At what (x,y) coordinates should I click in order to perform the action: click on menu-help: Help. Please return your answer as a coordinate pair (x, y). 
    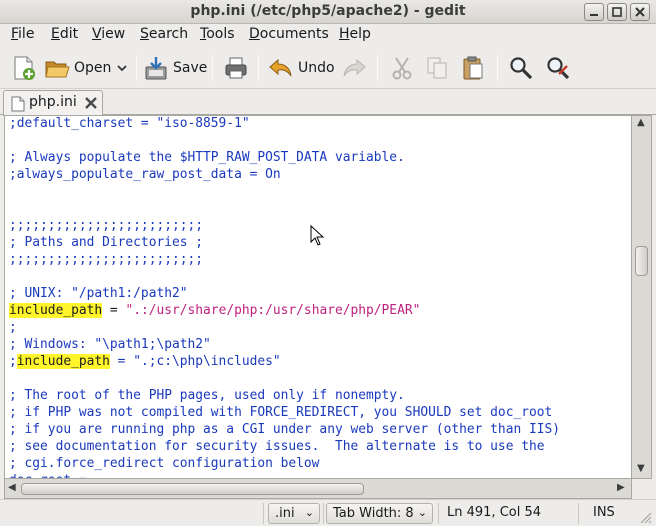
    Looking at the image, I should click on (355, 34).